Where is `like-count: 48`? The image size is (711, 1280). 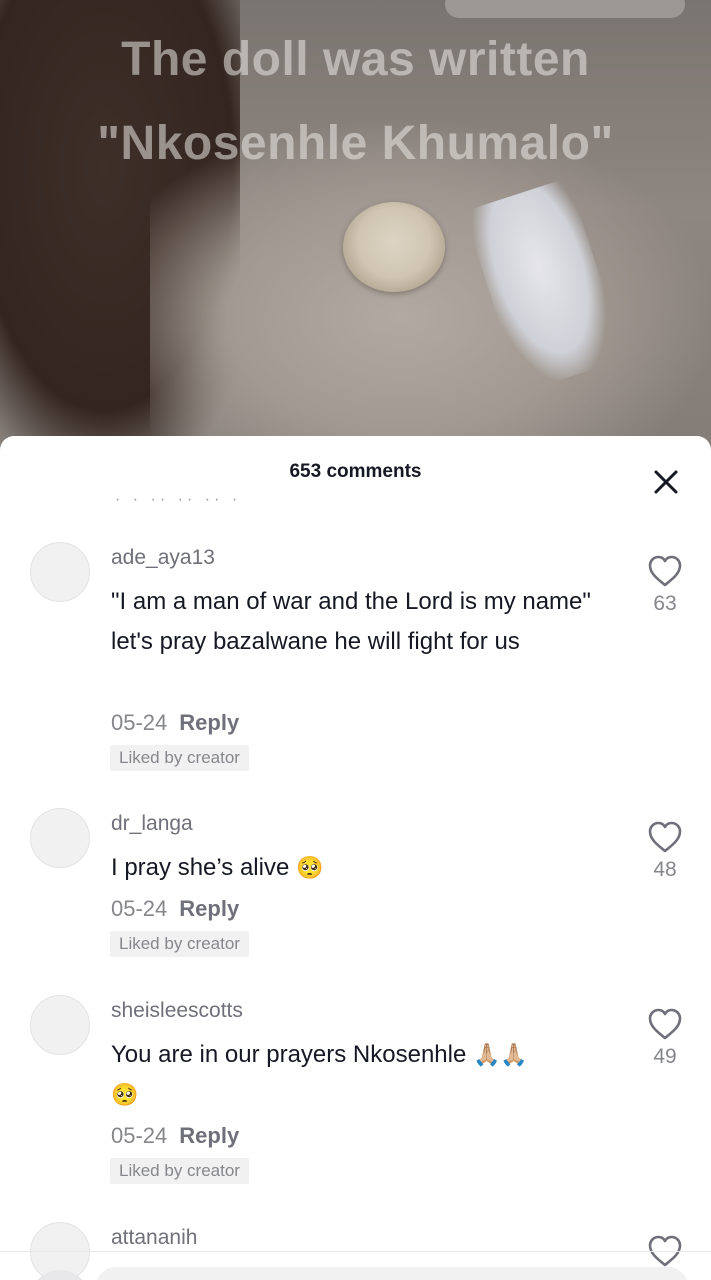 like-count: 48 is located at coordinates (665, 869).